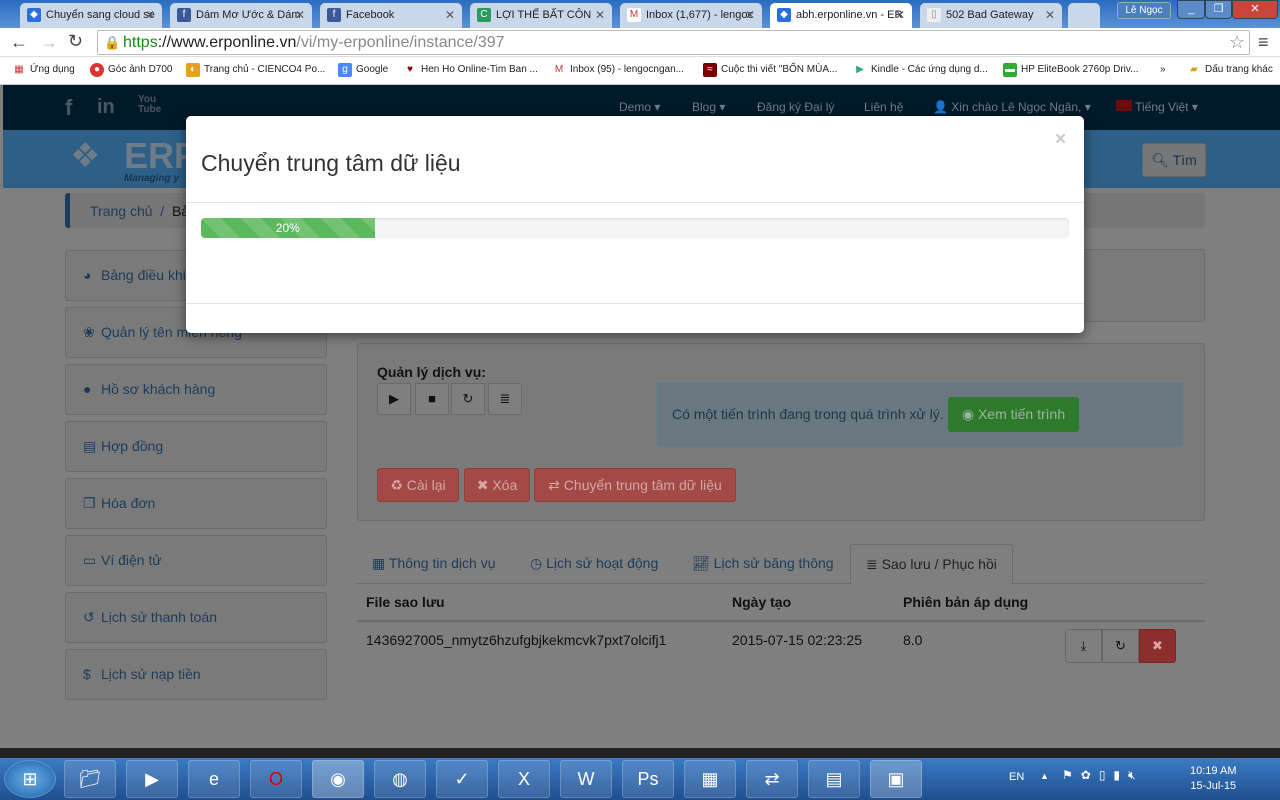 The image size is (1280, 800). I want to click on restore-backup-button: ↻, so click(1120, 646).